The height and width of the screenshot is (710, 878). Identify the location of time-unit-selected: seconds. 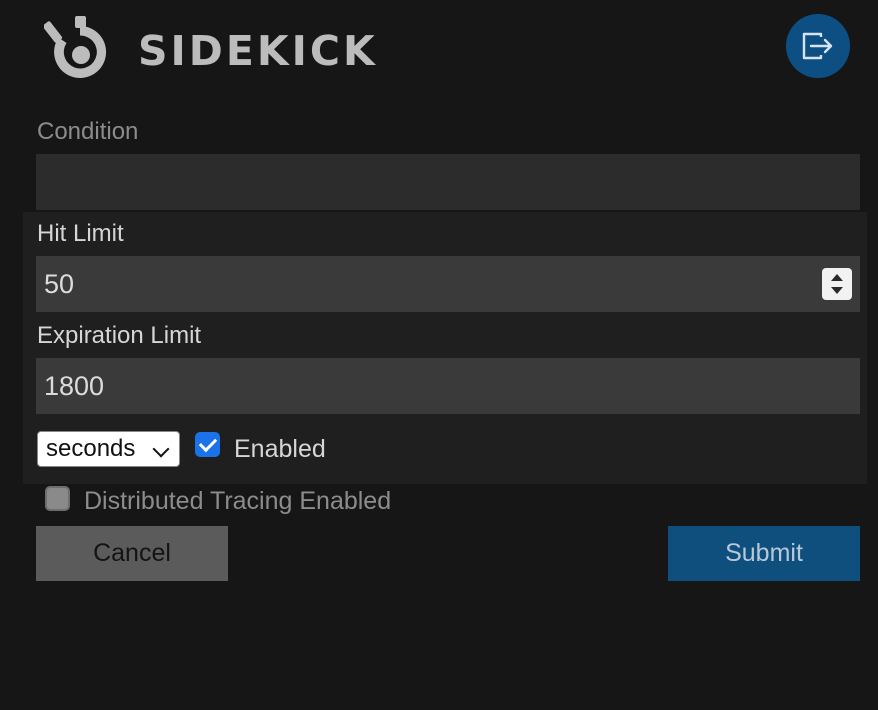
(91, 448).